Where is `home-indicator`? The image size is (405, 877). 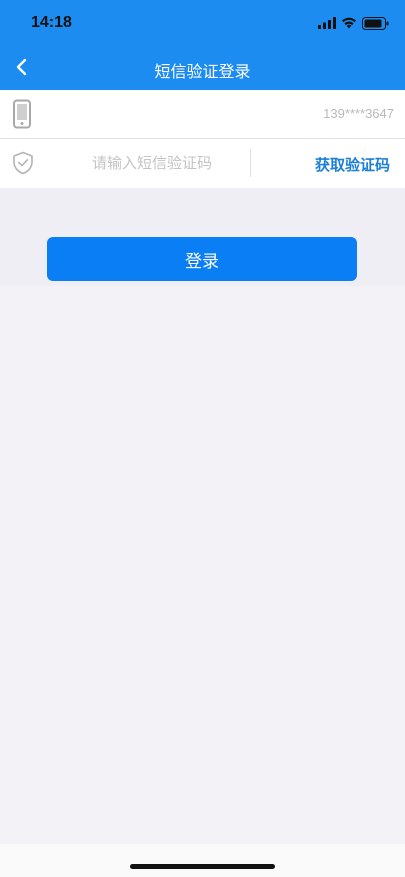
home-indicator is located at coordinates (202, 866).